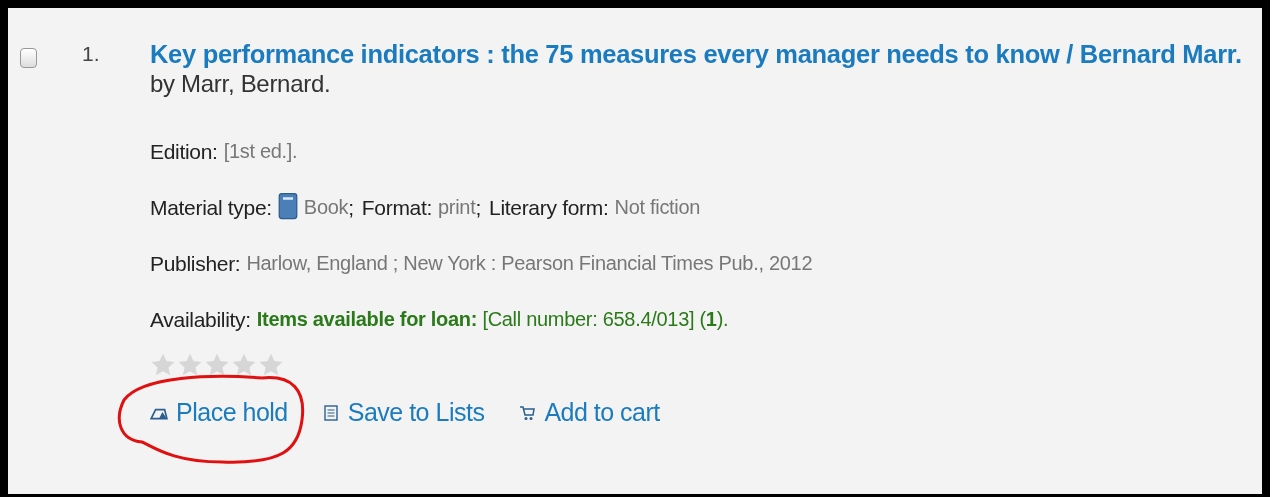 This screenshot has height=497, width=1278. I want to click on field-label: Edition:, so click(184, 152).